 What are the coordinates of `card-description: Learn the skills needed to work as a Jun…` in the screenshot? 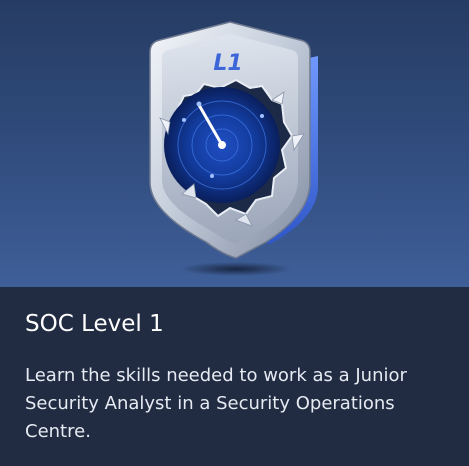 It's located at (216, 403).